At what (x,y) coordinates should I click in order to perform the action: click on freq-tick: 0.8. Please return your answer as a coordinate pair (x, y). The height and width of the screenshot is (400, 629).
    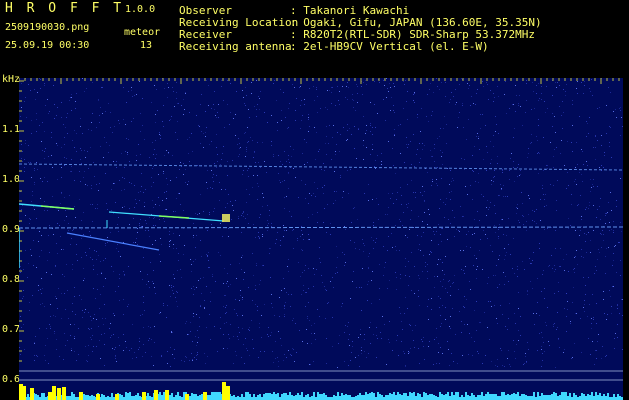
    Looking at the image, I should click on (11, 279).